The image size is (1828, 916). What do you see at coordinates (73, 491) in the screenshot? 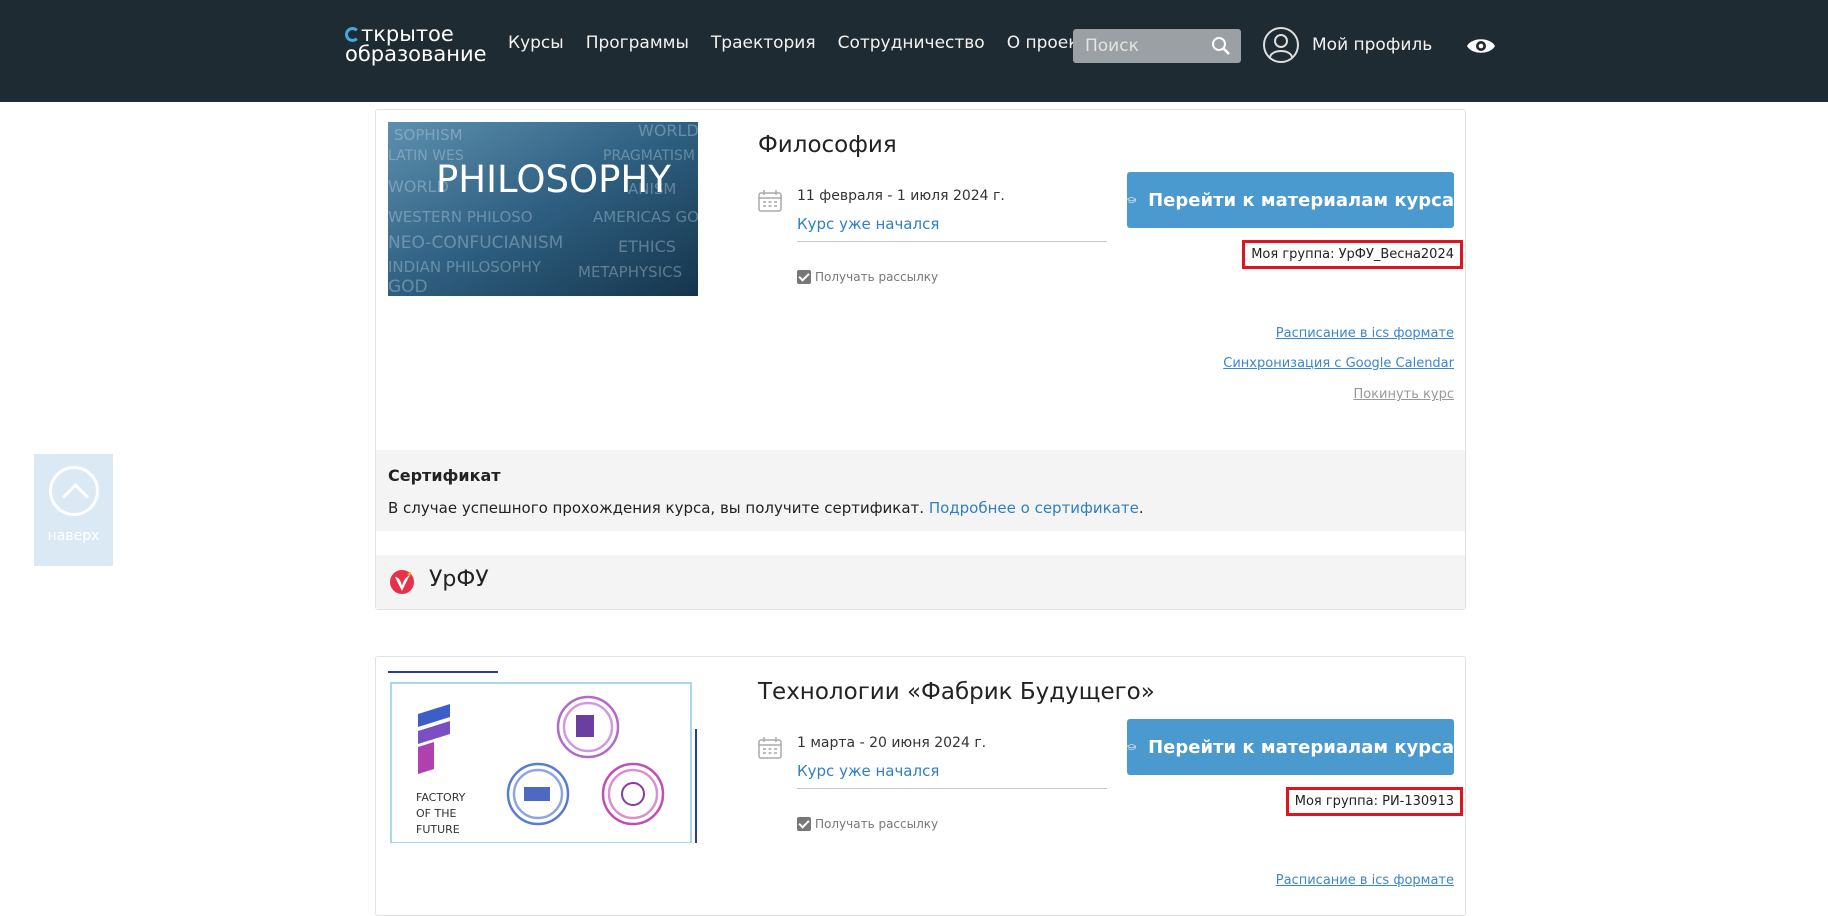
I see `arrow-up-icon` at bounding box center [73, 491].